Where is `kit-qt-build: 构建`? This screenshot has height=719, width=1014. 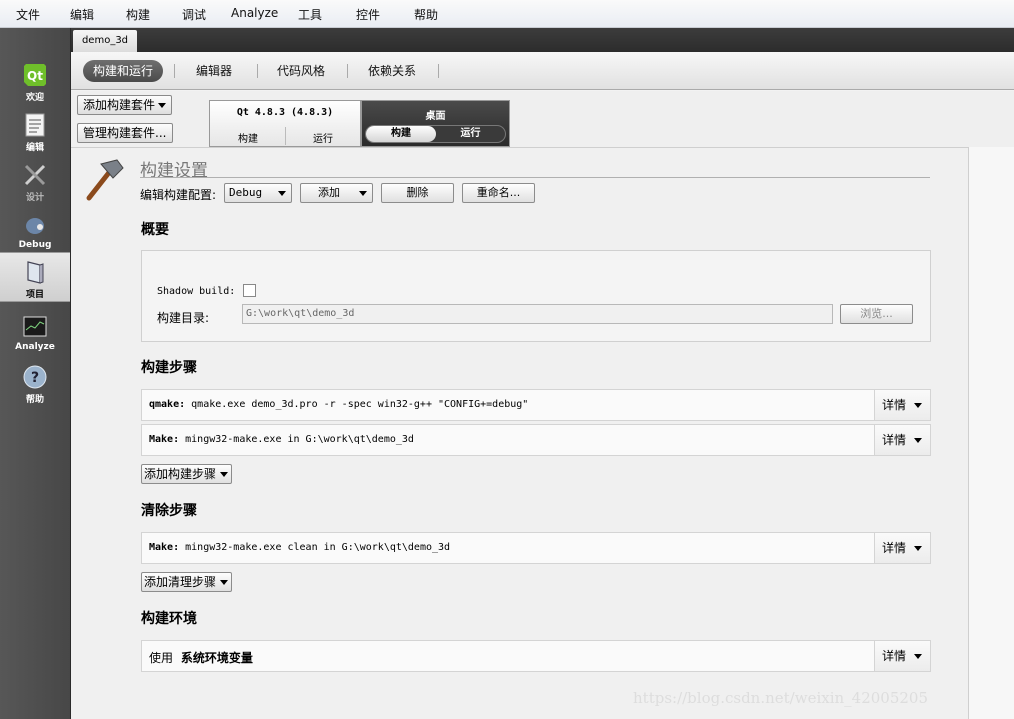
kit-qt-build: 构建 is located at coordinates (248, 137).